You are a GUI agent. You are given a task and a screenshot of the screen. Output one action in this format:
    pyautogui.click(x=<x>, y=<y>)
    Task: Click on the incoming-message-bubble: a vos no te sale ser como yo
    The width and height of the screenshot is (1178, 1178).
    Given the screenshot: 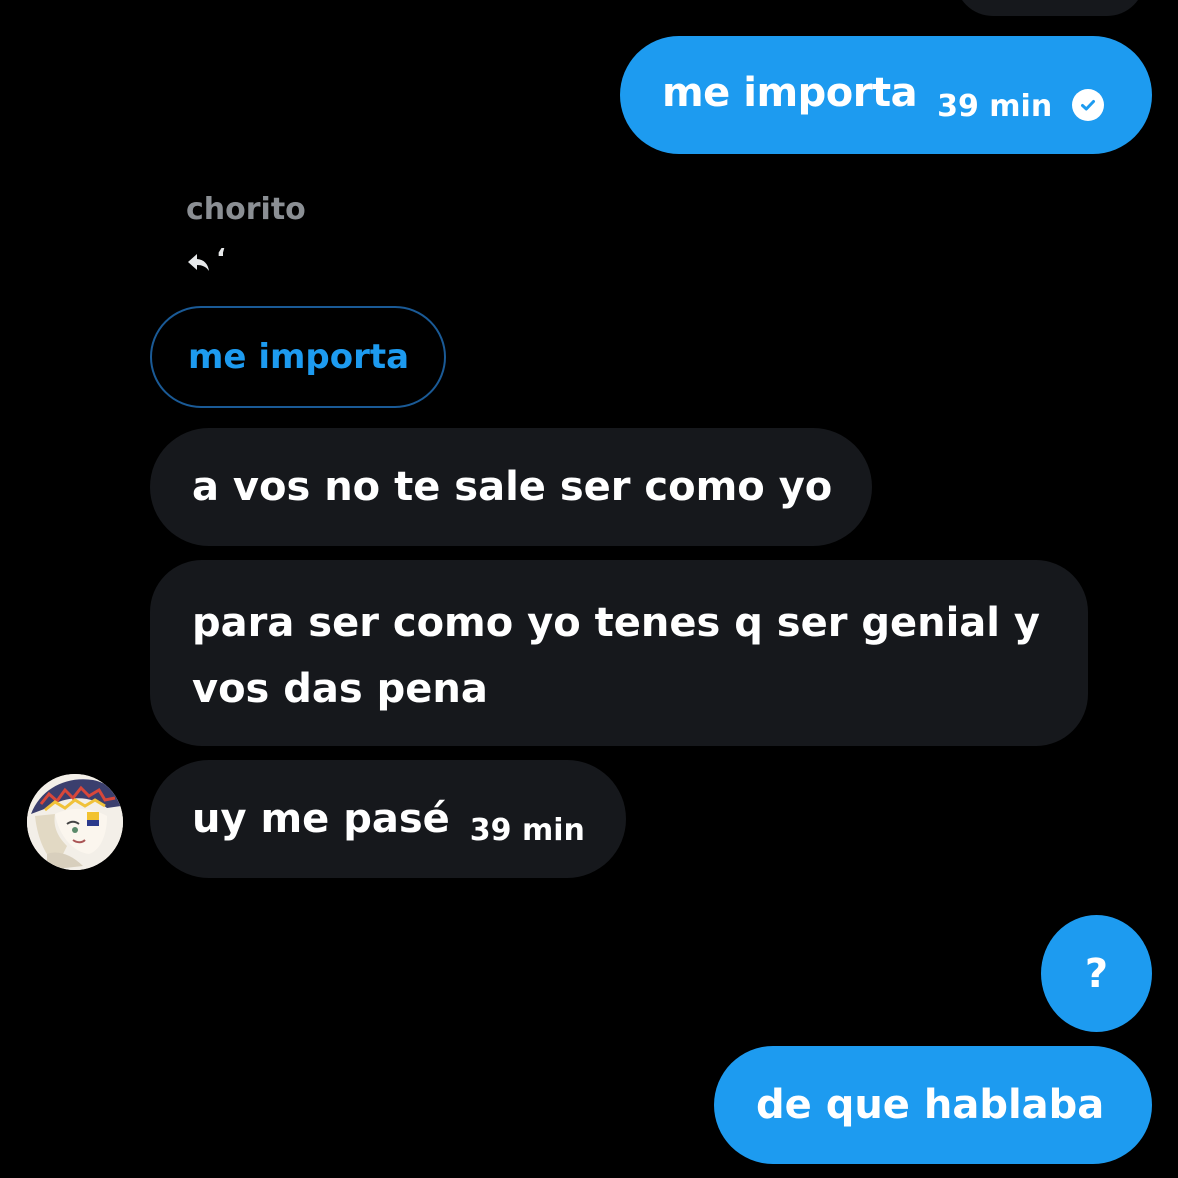 What is the action you would take?
    pyautogui.click(x=511, y=487)
    